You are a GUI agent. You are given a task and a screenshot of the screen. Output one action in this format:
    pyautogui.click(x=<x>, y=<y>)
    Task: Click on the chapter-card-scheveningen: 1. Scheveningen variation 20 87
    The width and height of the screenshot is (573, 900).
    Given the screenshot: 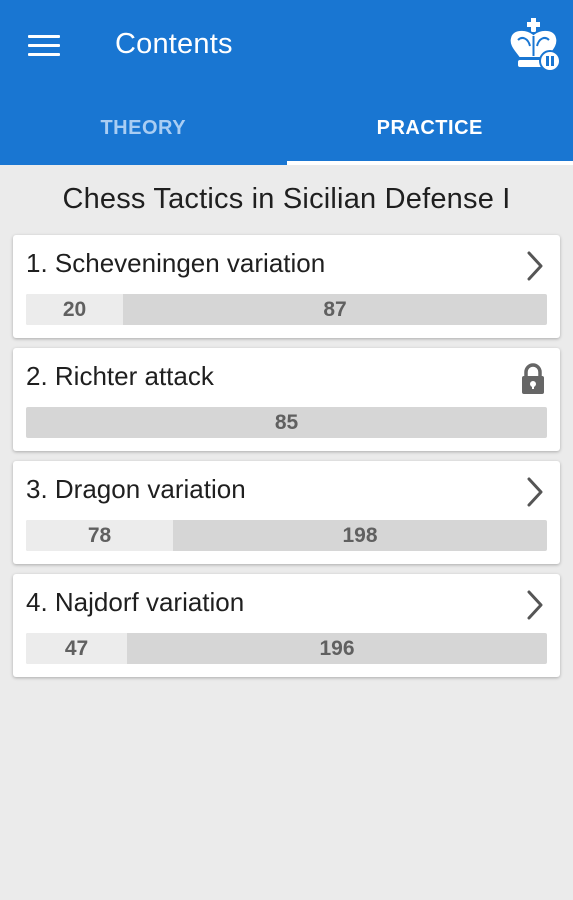 What is the action you would take?
    pyautogui.click(x=286, y=286)
    